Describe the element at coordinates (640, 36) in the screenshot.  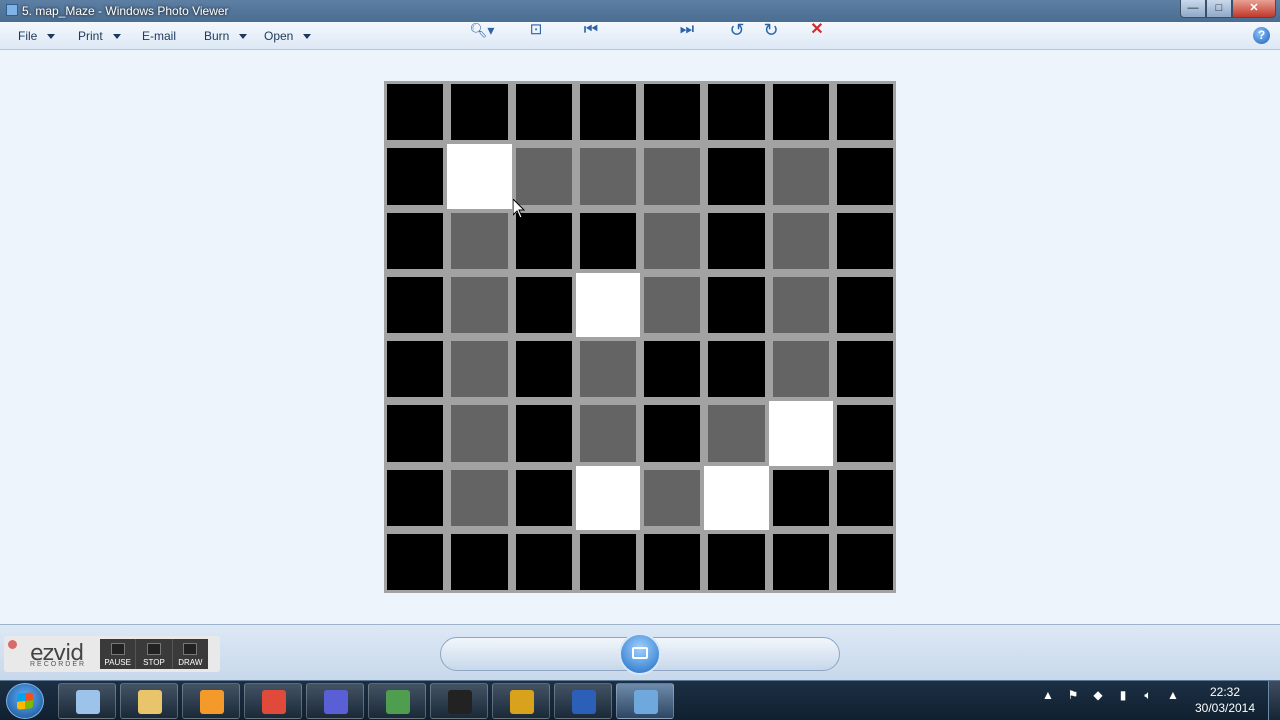
I see `menu-bar: File Print E-mail Burn Open ?` at that location.